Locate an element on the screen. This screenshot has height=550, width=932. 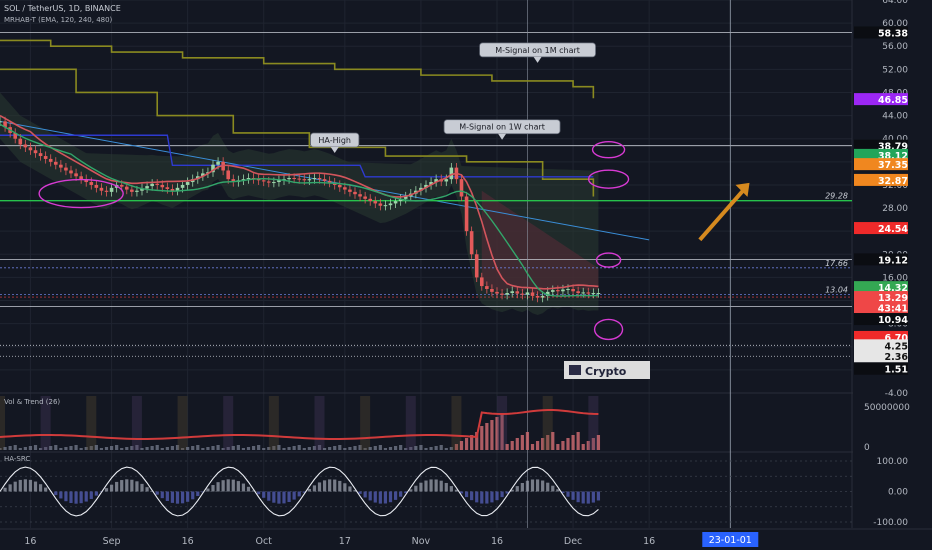
symbol-title: SOL / TetherUS, 1D, BINANCE is located at coordinates (62, 8).